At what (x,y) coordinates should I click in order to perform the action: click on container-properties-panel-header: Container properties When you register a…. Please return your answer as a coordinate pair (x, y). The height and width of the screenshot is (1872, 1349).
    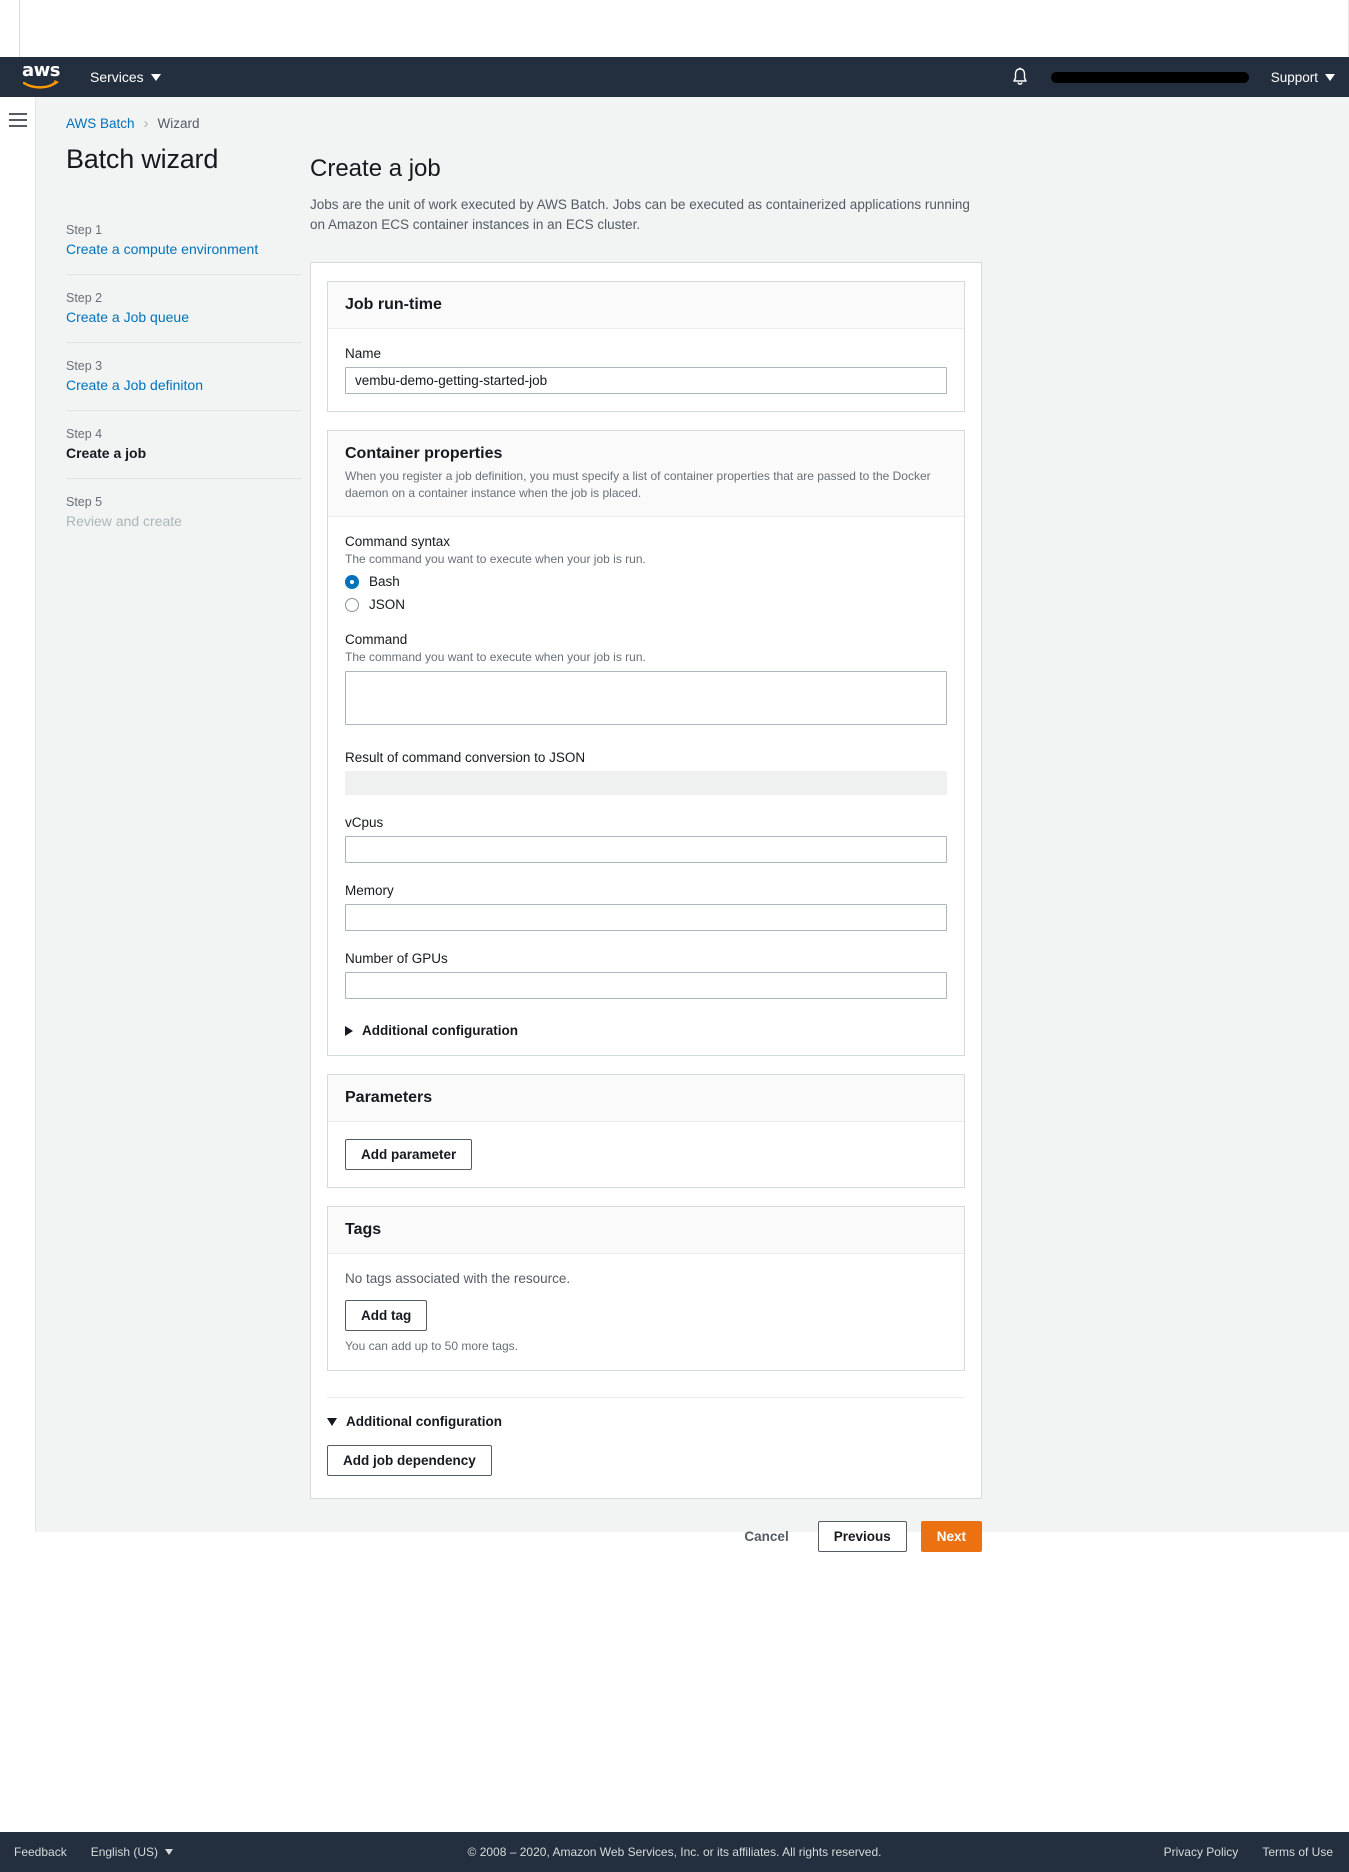
    Looking at the image, I should click on (646, 474).